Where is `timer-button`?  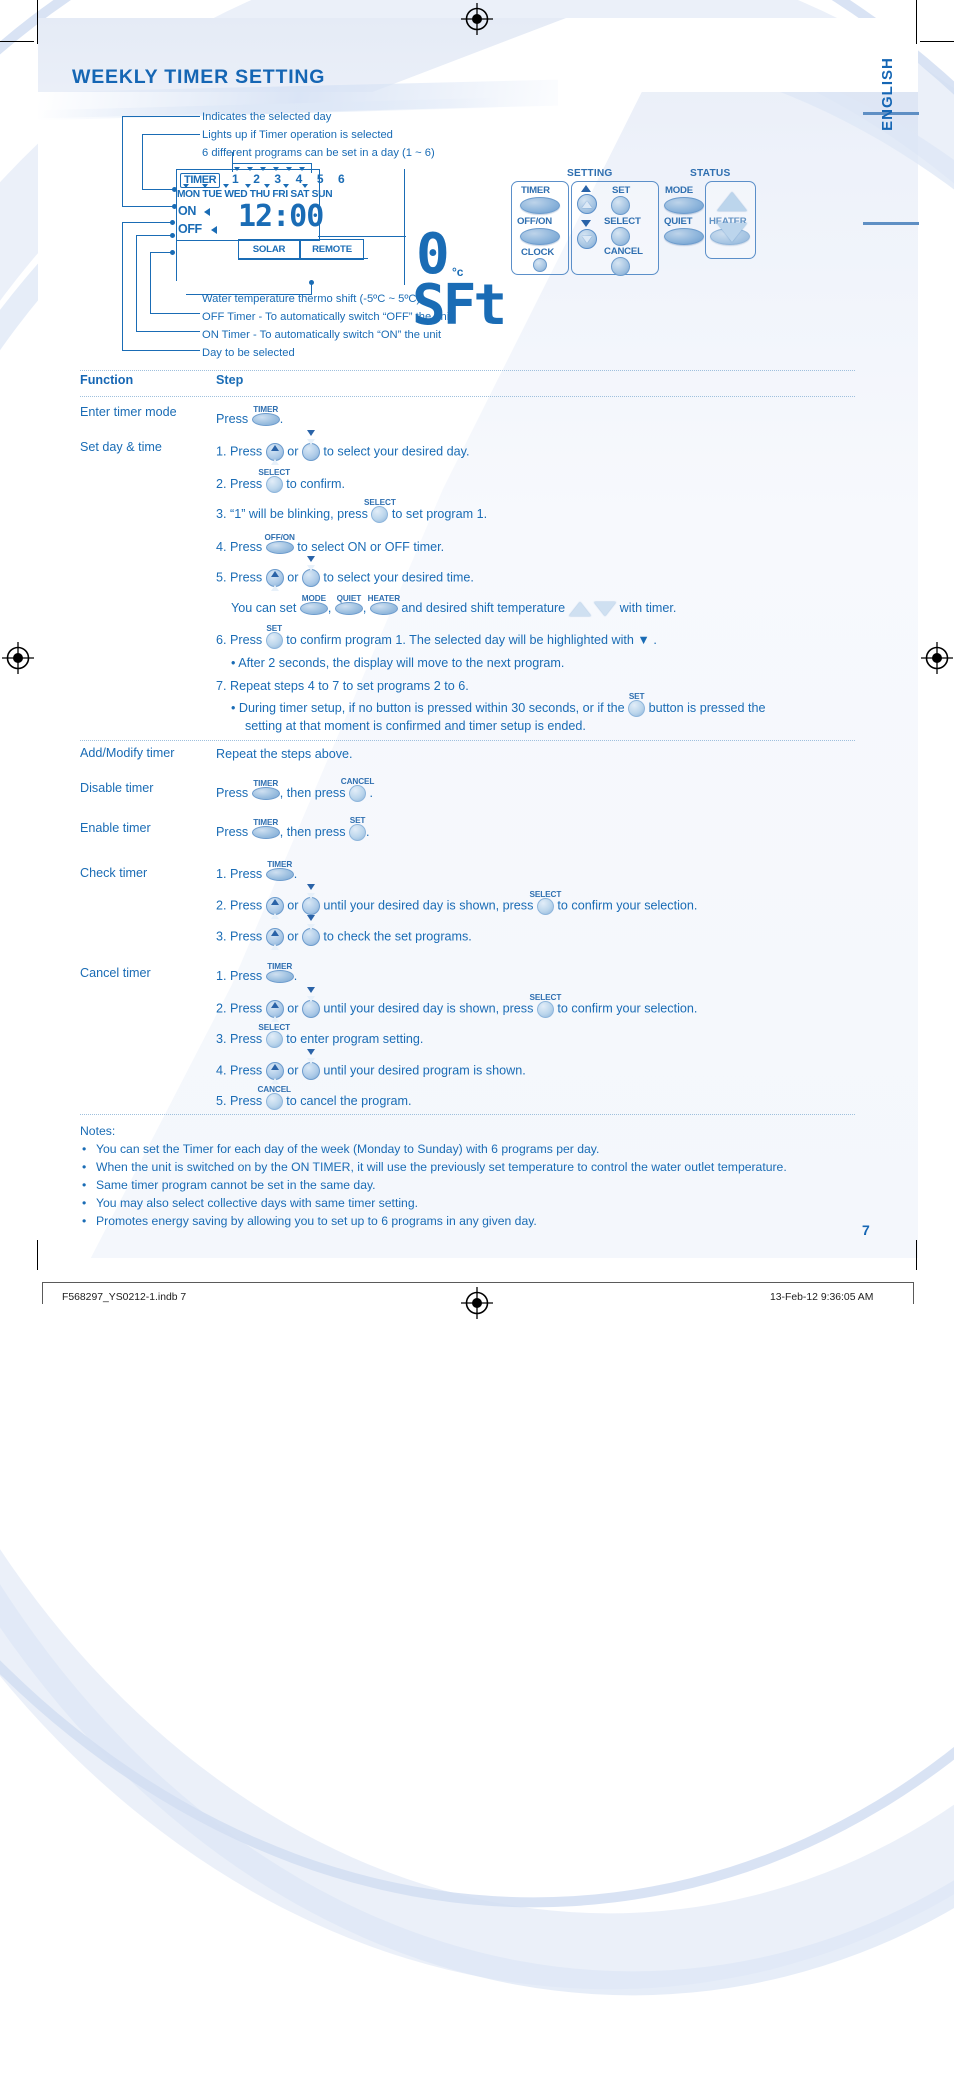
timer-button is located at coordinates (540, 205).